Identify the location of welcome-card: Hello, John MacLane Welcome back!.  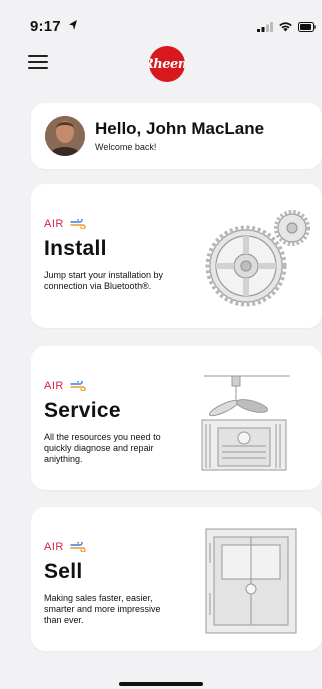
(176, 136).